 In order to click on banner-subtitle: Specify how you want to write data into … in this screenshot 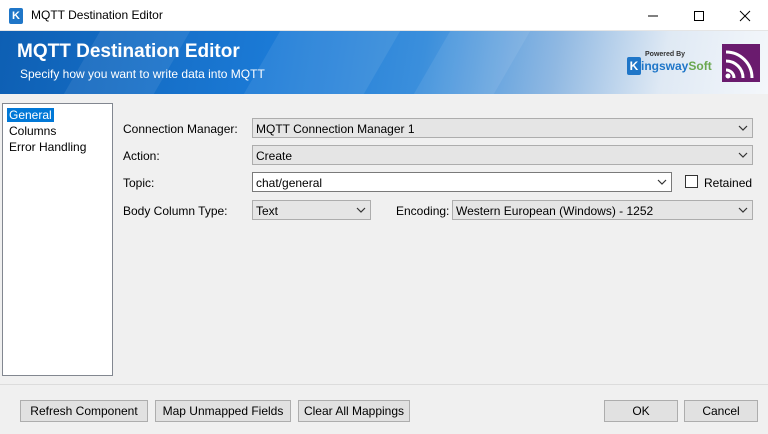, I will do `click(142, 74)`.